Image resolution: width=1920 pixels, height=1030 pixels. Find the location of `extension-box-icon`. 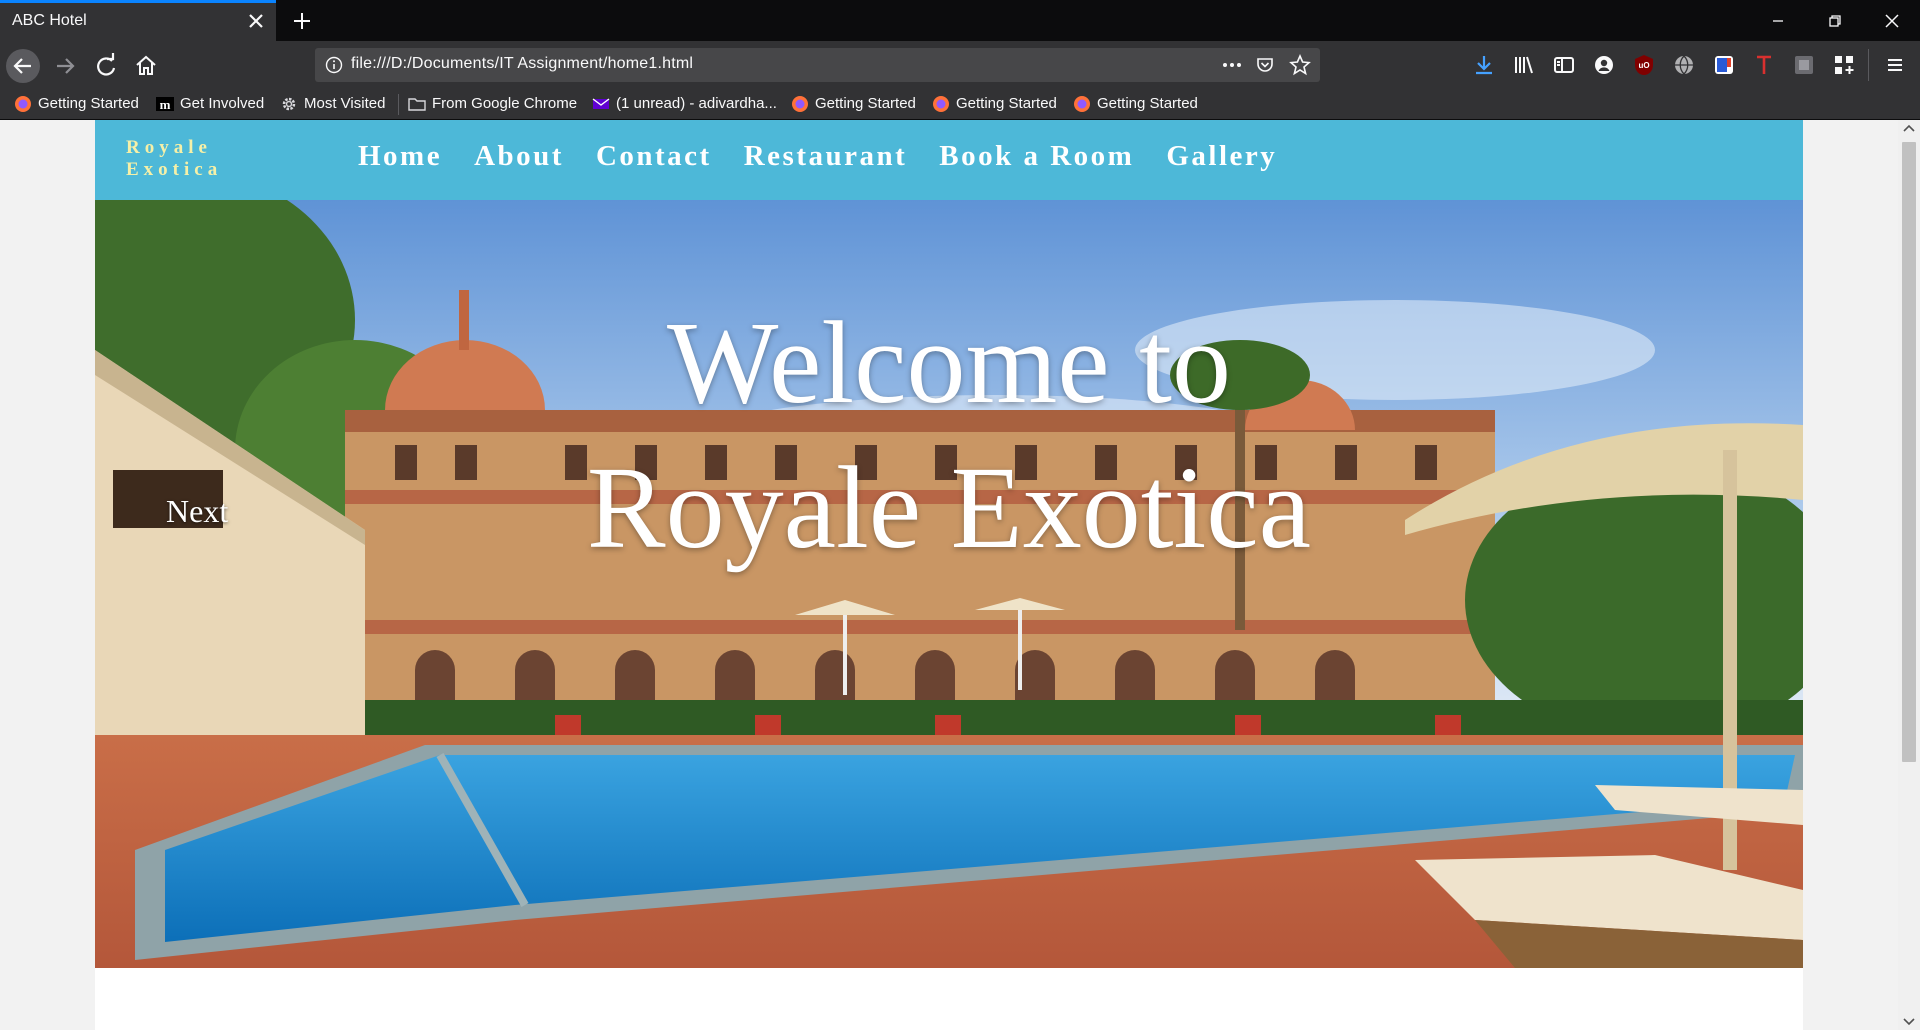

extension-box-icon is located at coordinates (1804, 65).